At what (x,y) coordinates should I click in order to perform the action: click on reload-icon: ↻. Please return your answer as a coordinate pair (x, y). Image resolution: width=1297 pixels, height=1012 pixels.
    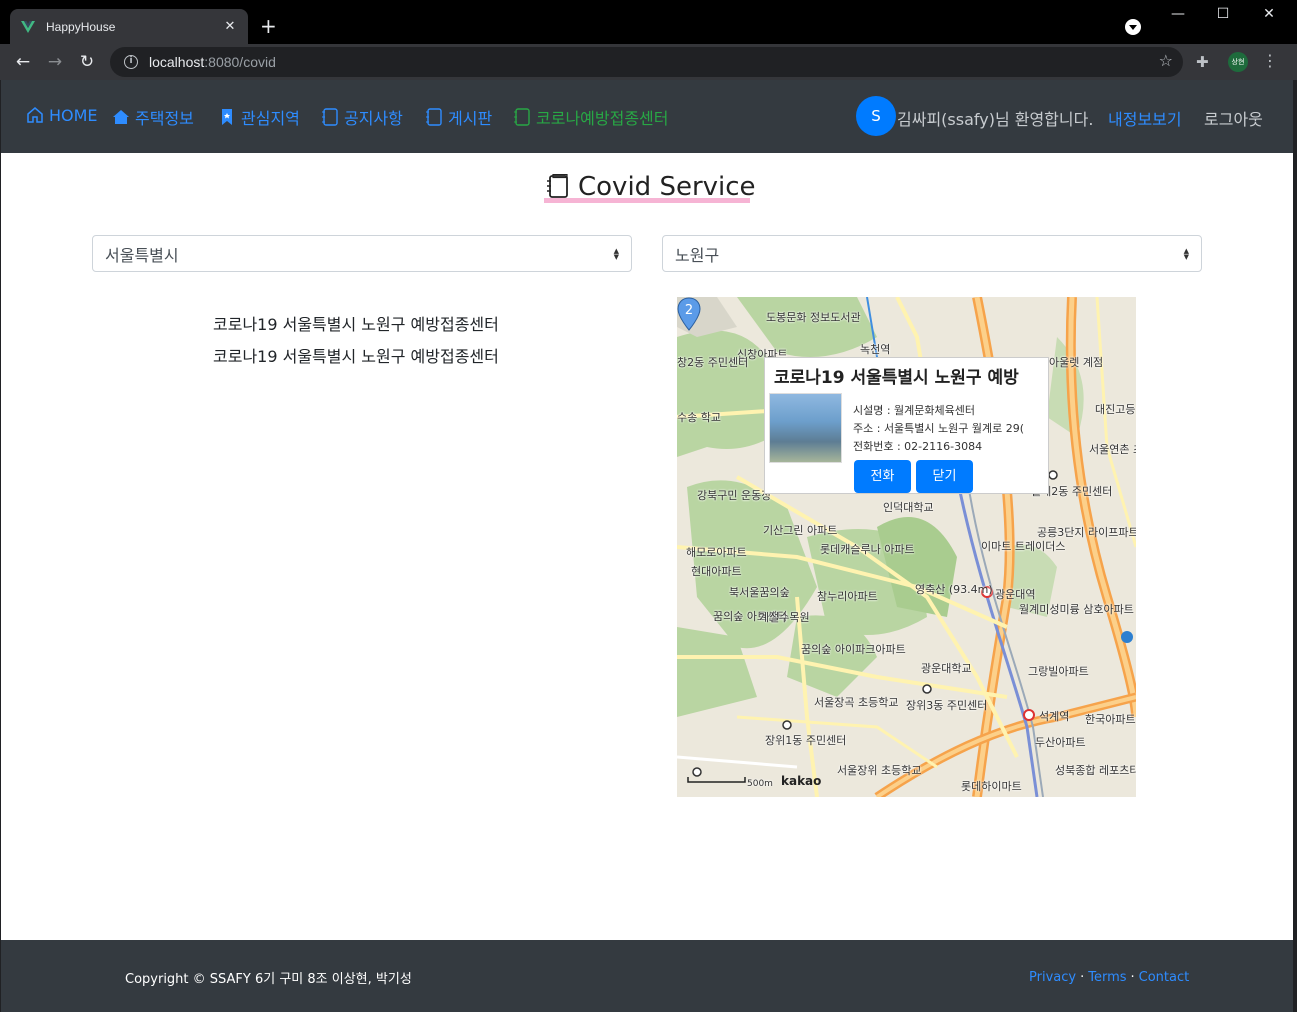
    Looking at the image, I should click on (87, 62).